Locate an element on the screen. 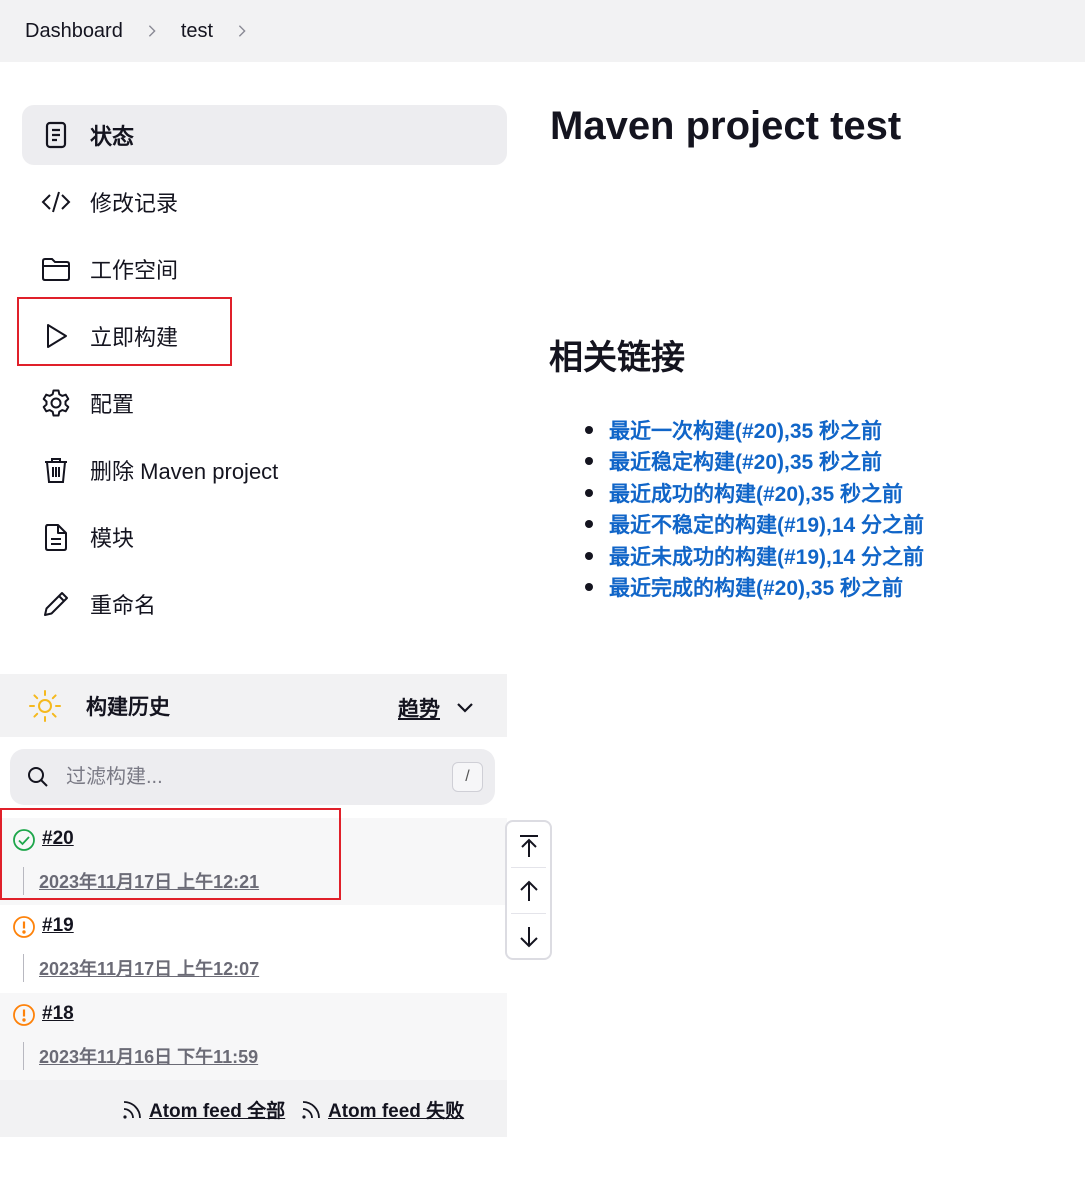  last-successful-build-link: 最近成功的构建(#20),35 秒之前 is located at coordinates (756, 493).